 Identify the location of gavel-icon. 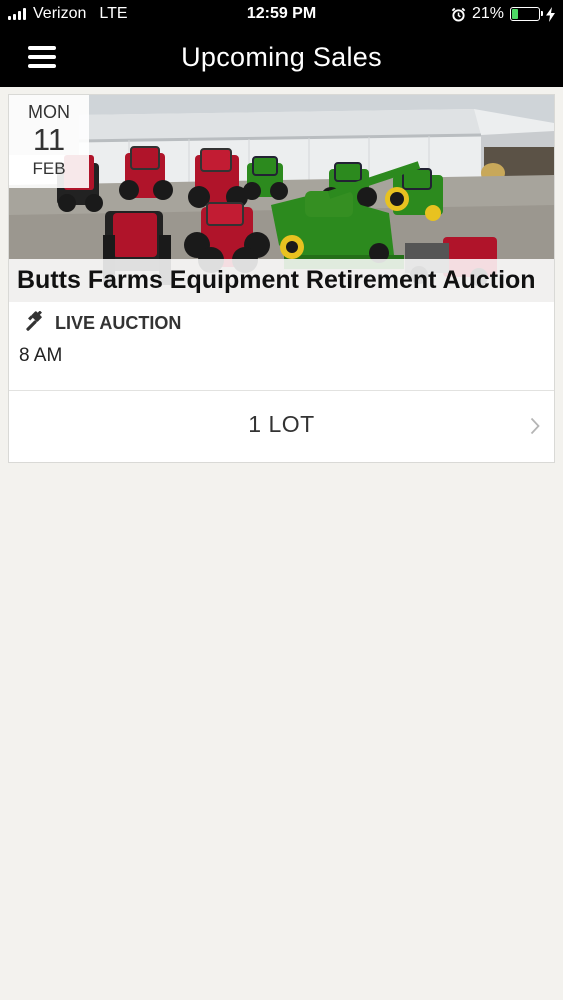
(34, 321).